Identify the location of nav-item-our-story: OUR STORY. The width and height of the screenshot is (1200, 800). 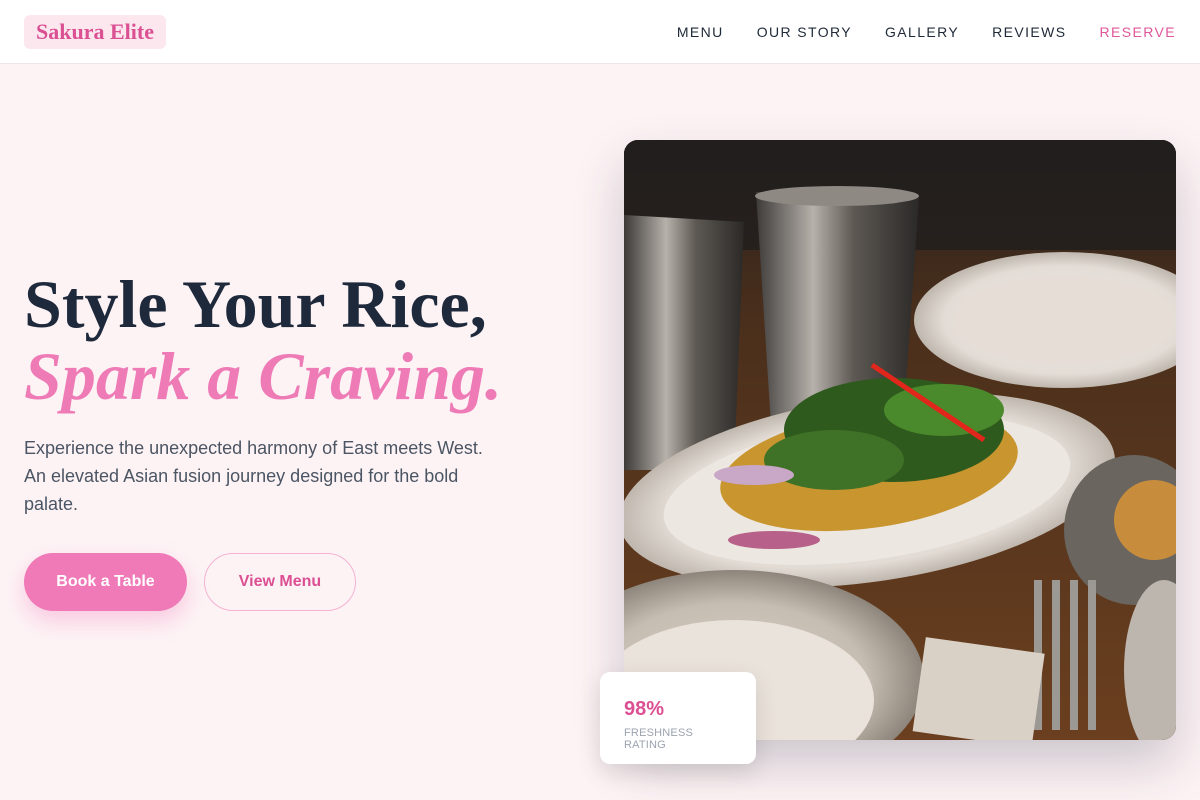
(804, 32).